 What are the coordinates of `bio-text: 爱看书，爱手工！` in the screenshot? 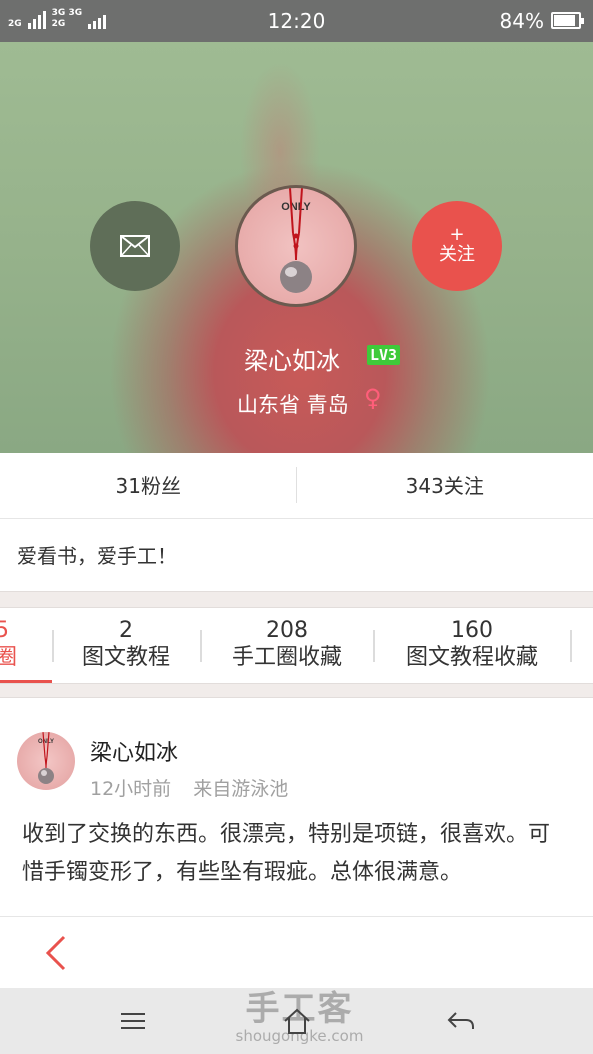 It's located at (97, 556).